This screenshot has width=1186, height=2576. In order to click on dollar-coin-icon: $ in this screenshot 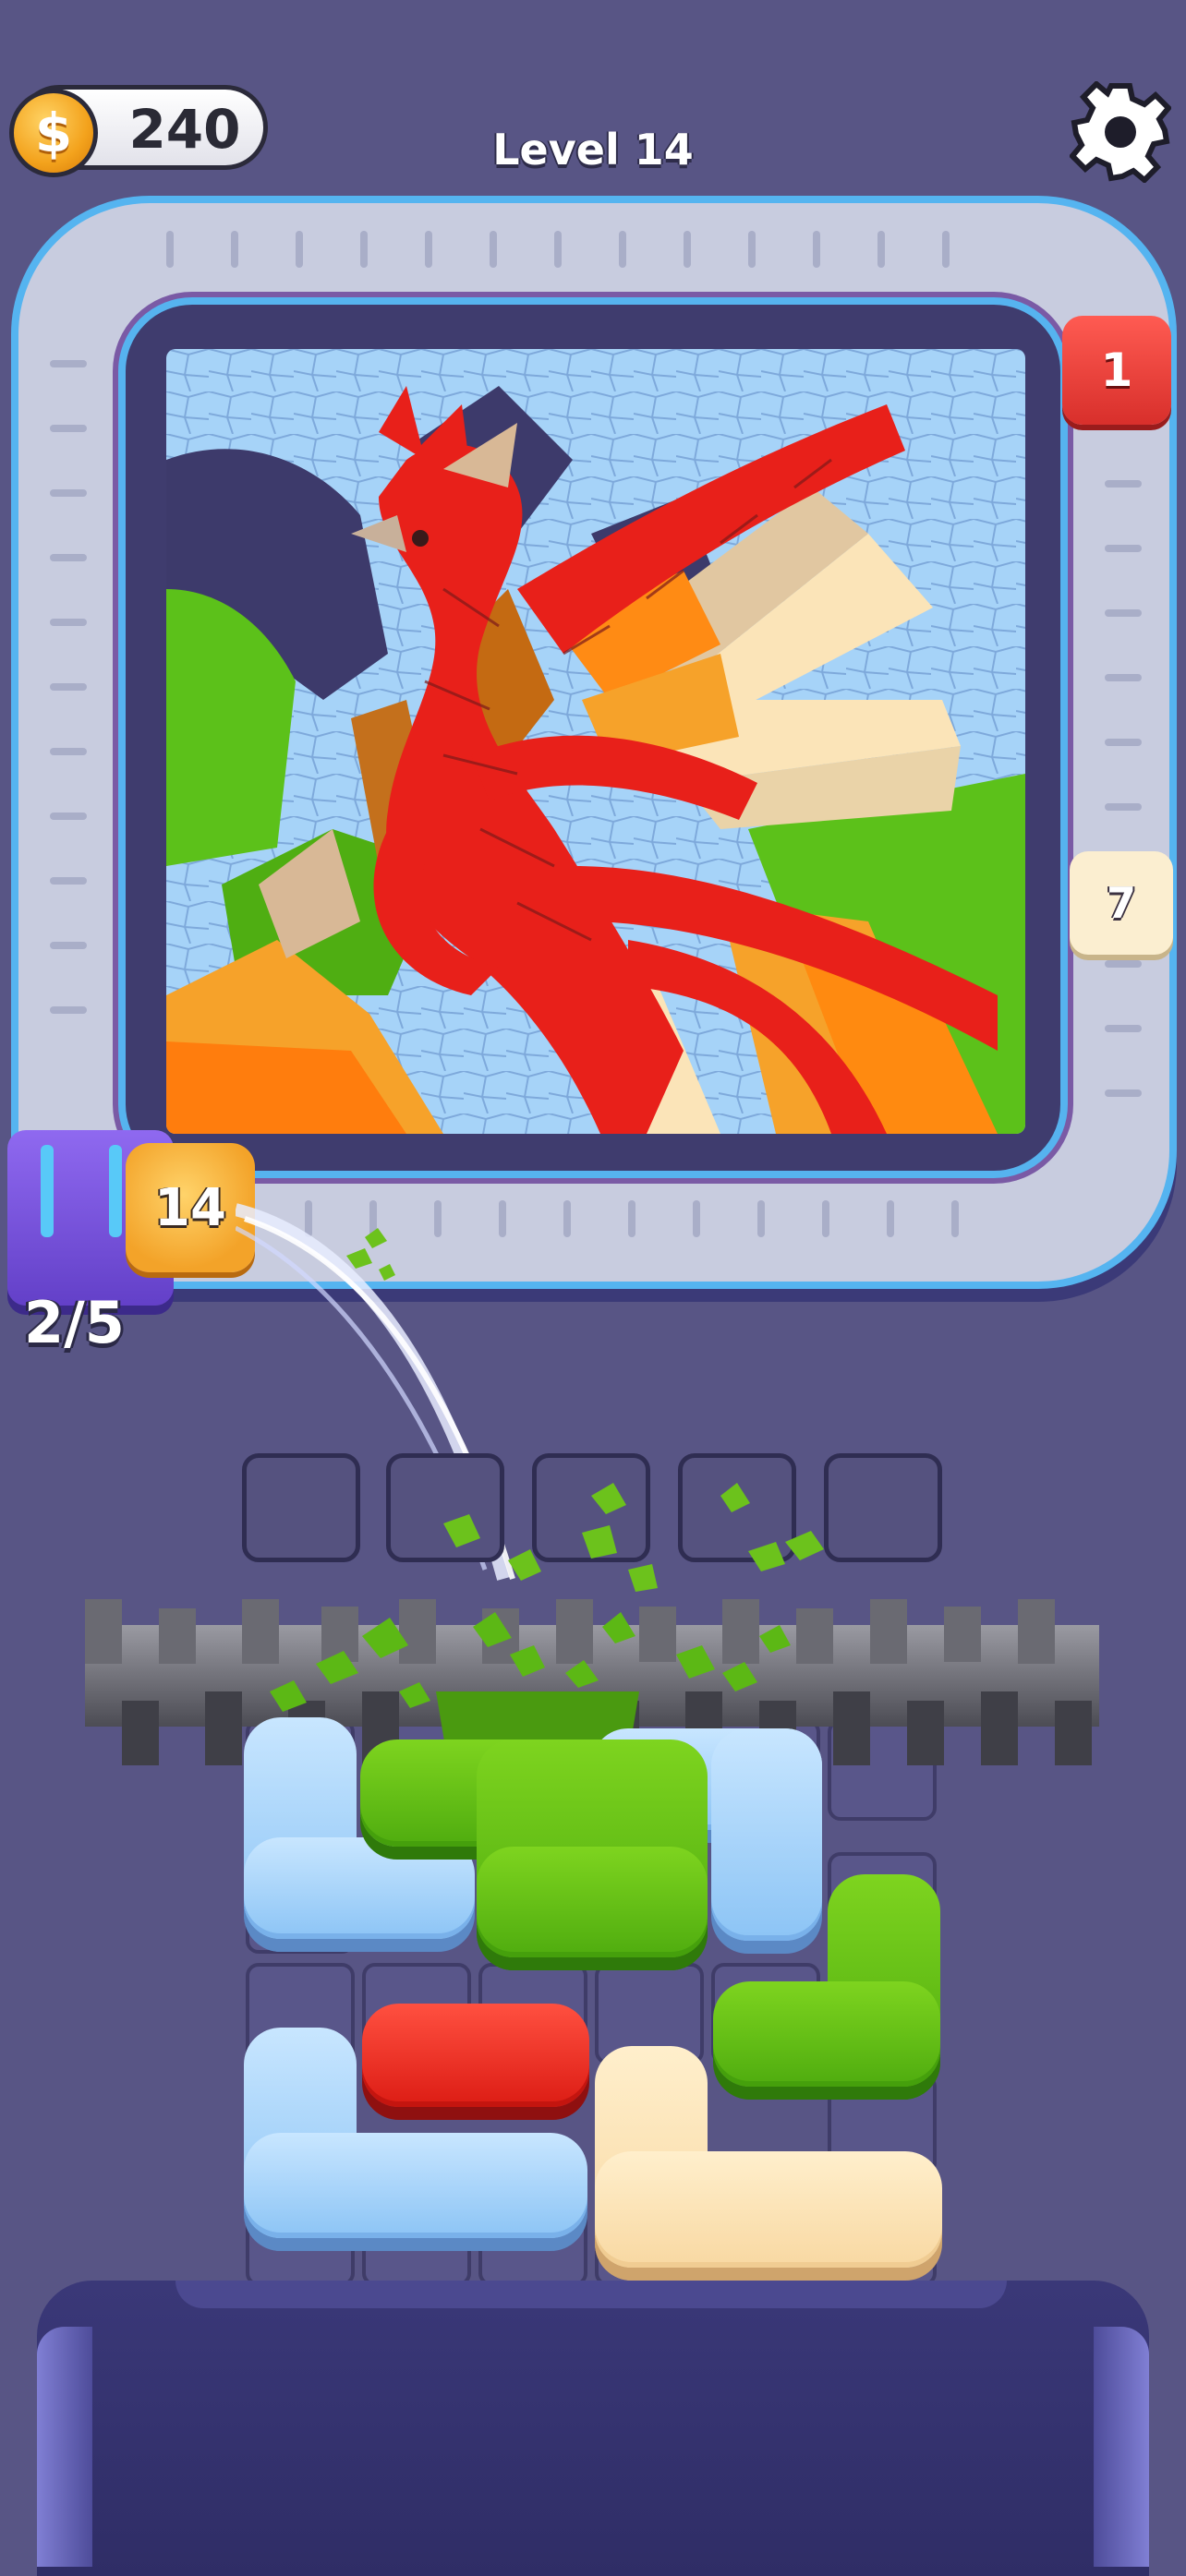, I will do `click(54, 133)`.